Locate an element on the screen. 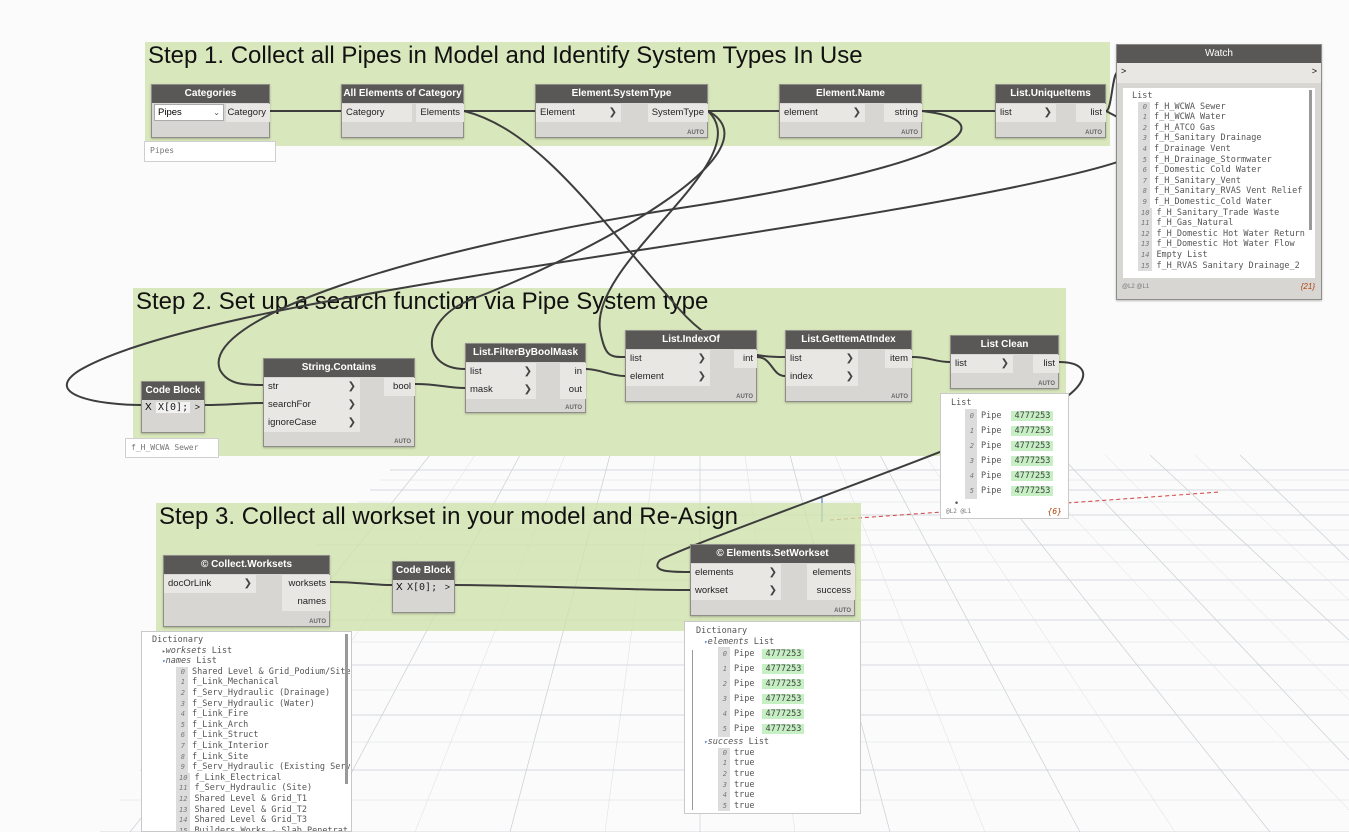 This screenshot has width=1349, height=832. node-categories: Categories Pipes ⌄ Category is located at coordinates (210, 111).